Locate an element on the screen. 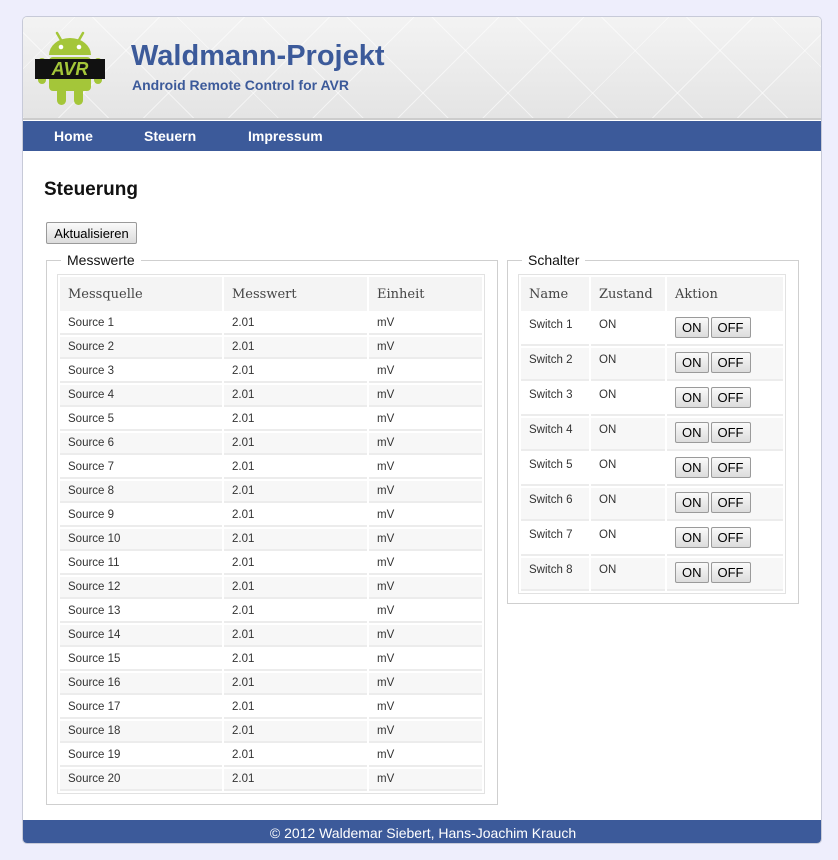 The width and height of the screenshot is (838, 860). measurement-source: Source 19 is located at coordinates (141, 756).